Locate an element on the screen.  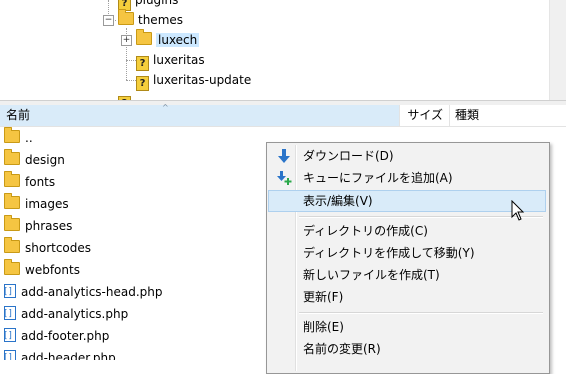
column-header-name: 名前 ^ is located at coordinates (200, 114).